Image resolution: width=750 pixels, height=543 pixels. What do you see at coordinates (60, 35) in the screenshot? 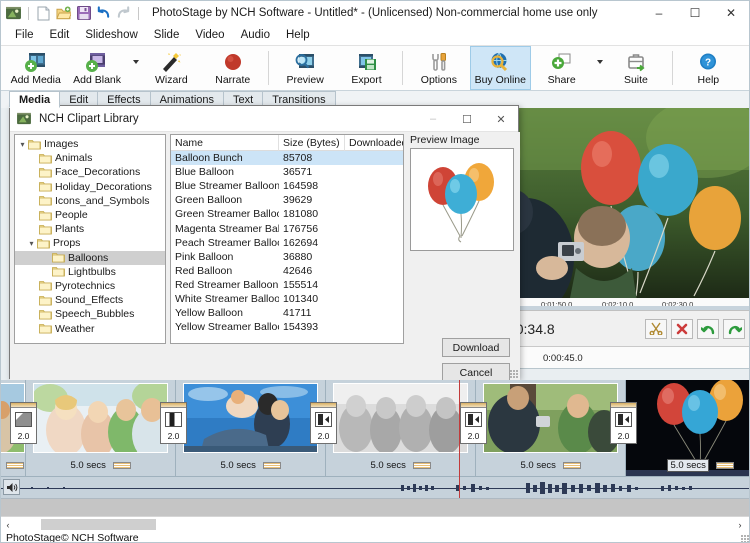
I see `menu-edit: Edit` at bounding box center [60, 35].